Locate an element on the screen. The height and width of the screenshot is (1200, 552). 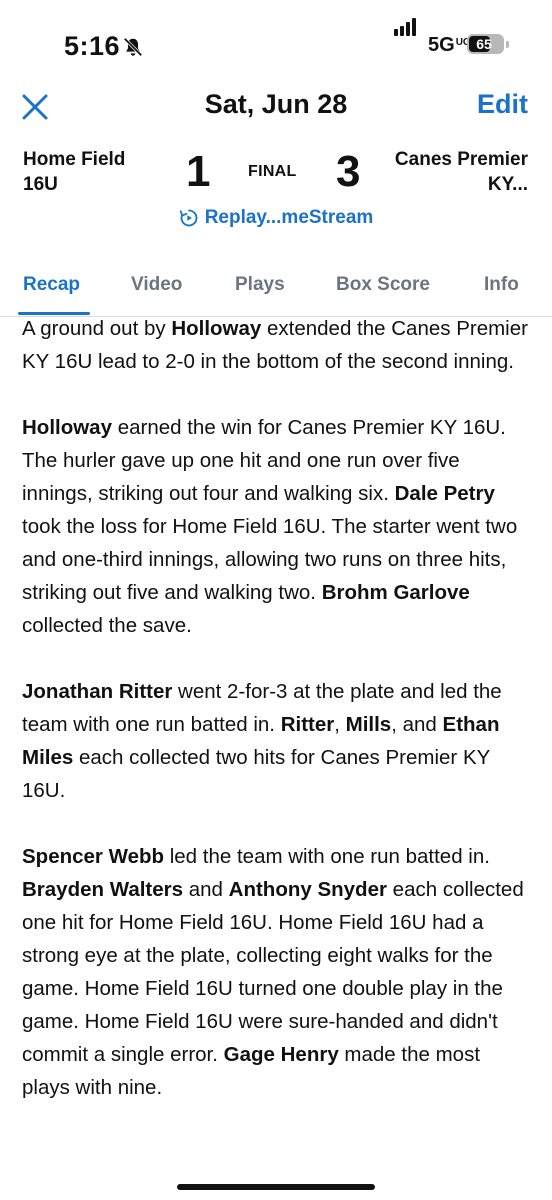
home-team-name: Home Field 16U is located at coordinates (93, 172).